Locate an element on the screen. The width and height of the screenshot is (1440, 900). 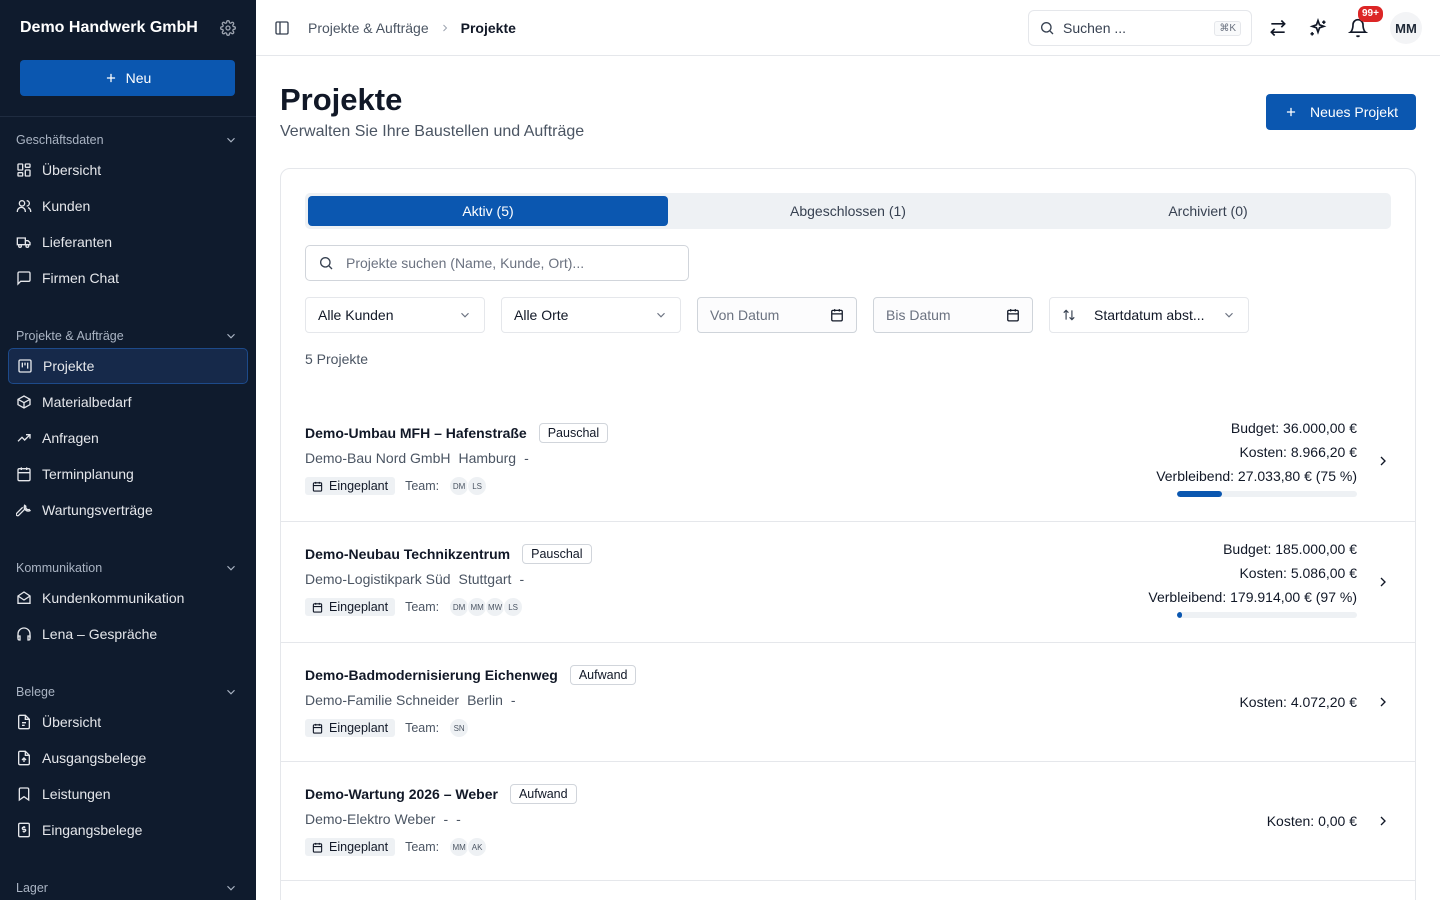
new-button: Neu is located at coordinates (127, 78).